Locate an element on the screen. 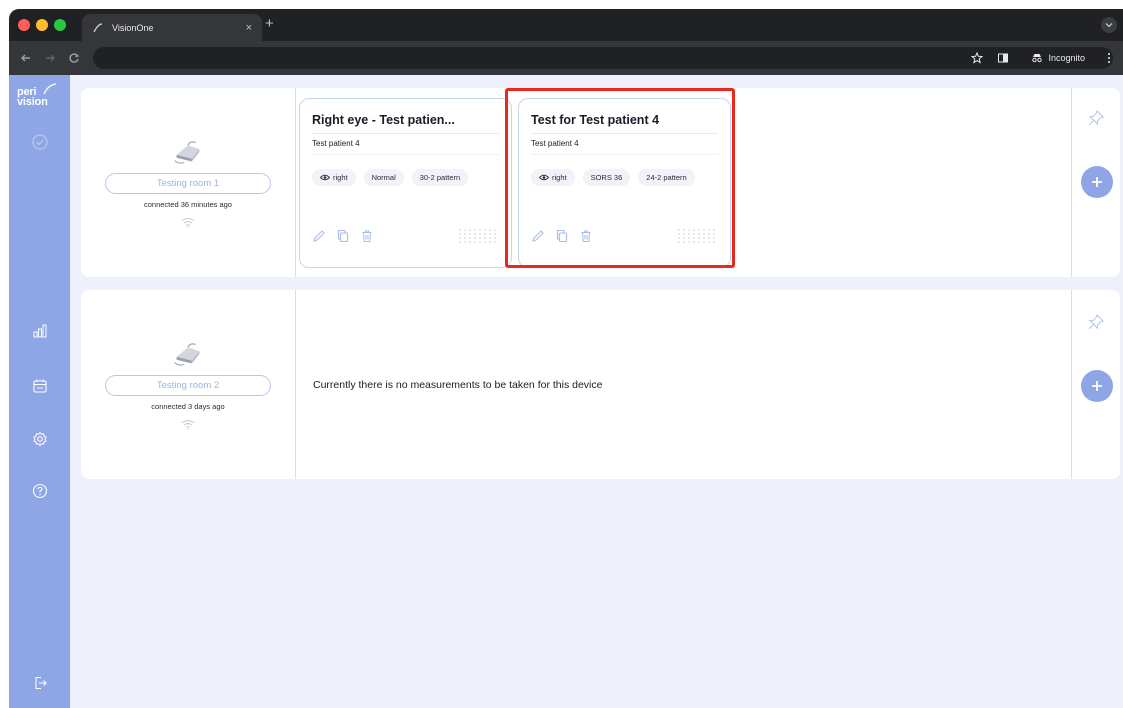  sidebar-item-help is located at coordinates (40, 491).